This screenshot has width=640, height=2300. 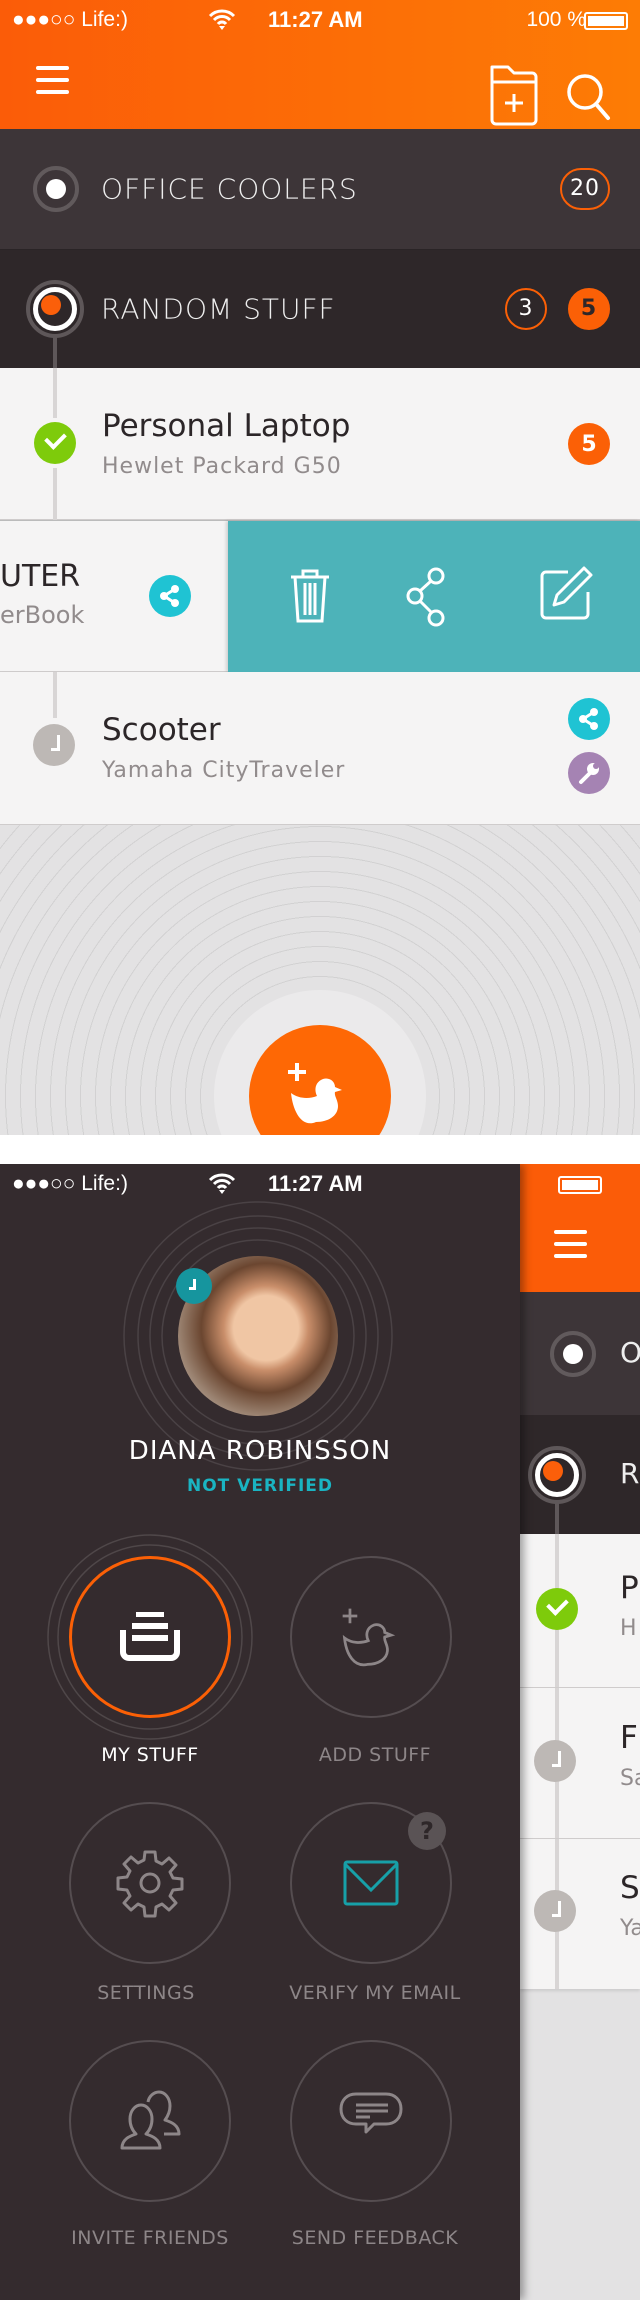 I want to click on list-item: Scooter Yamaha CityTraveler, so click(x=320, y=748).